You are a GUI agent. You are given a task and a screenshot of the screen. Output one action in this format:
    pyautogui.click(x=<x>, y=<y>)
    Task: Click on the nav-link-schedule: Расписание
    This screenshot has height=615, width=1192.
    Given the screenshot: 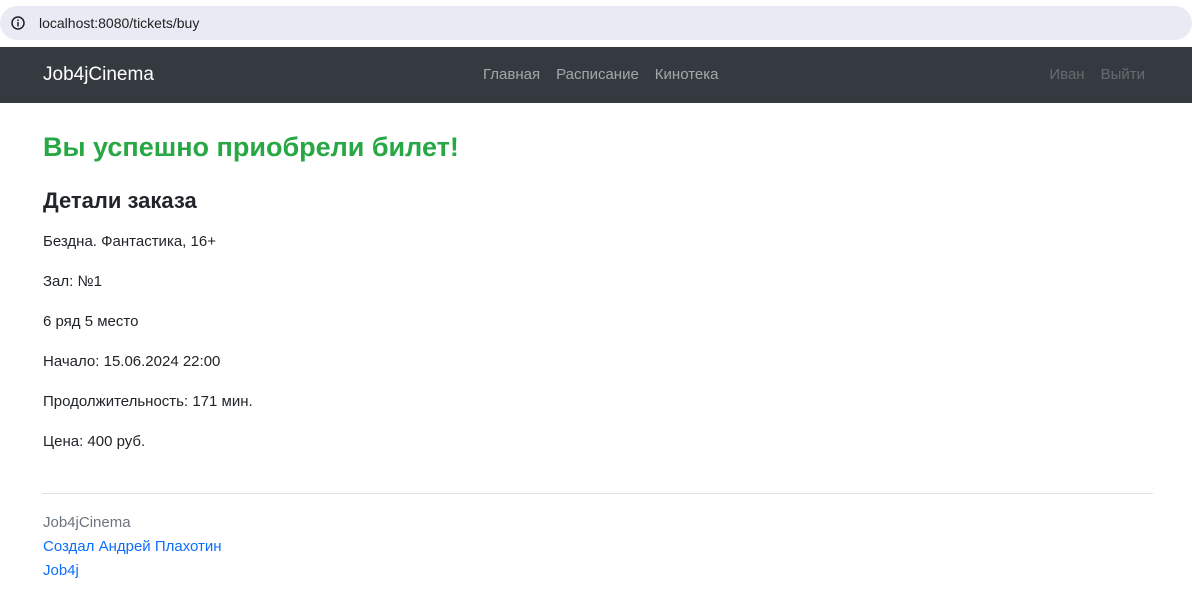 What is the action you would take?
    pyautogui.click(x=597, y=75)
    